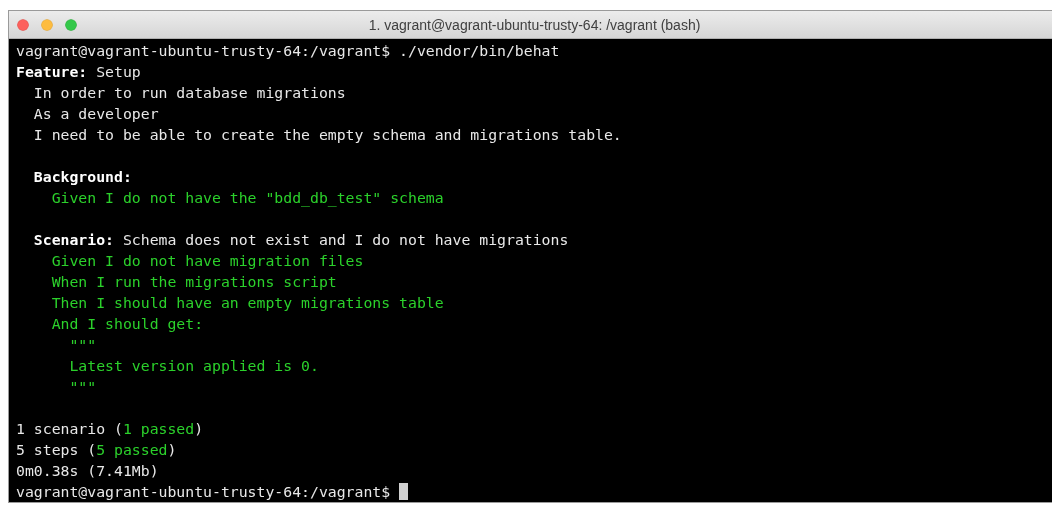  I want to click on terminal-line: Given I do not have the "bdd_db_test" schema, so click(247, 198).